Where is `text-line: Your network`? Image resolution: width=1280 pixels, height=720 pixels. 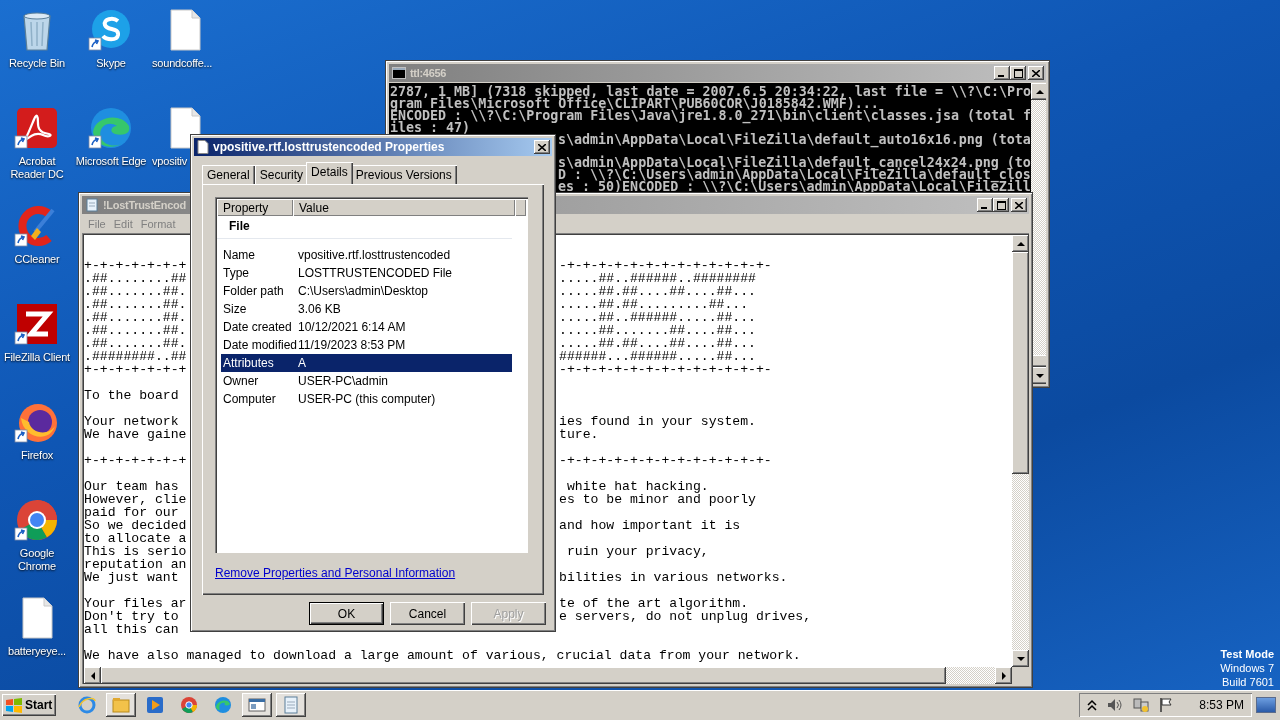
text-line: Your network is located at coordinates (131, 421).